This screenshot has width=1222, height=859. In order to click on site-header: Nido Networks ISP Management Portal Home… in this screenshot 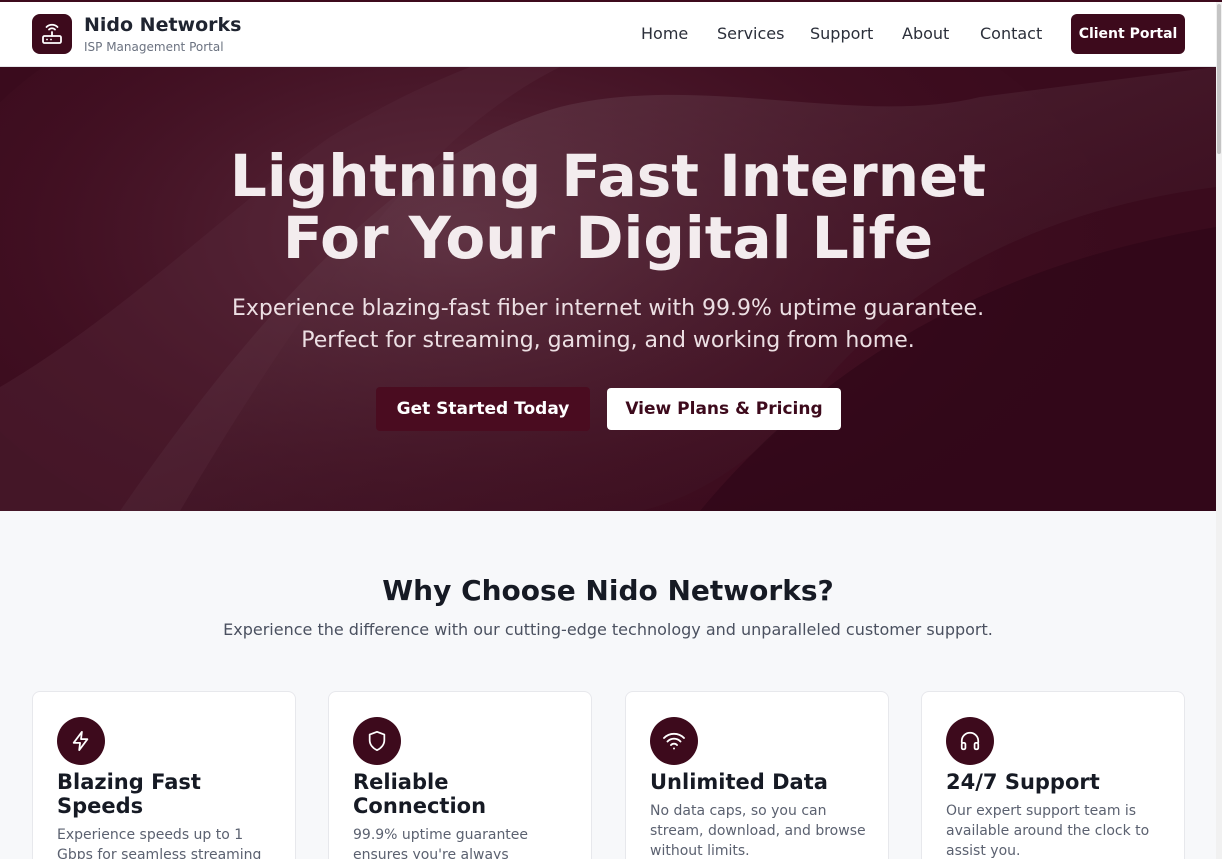, I will do `click(608, 34)`.